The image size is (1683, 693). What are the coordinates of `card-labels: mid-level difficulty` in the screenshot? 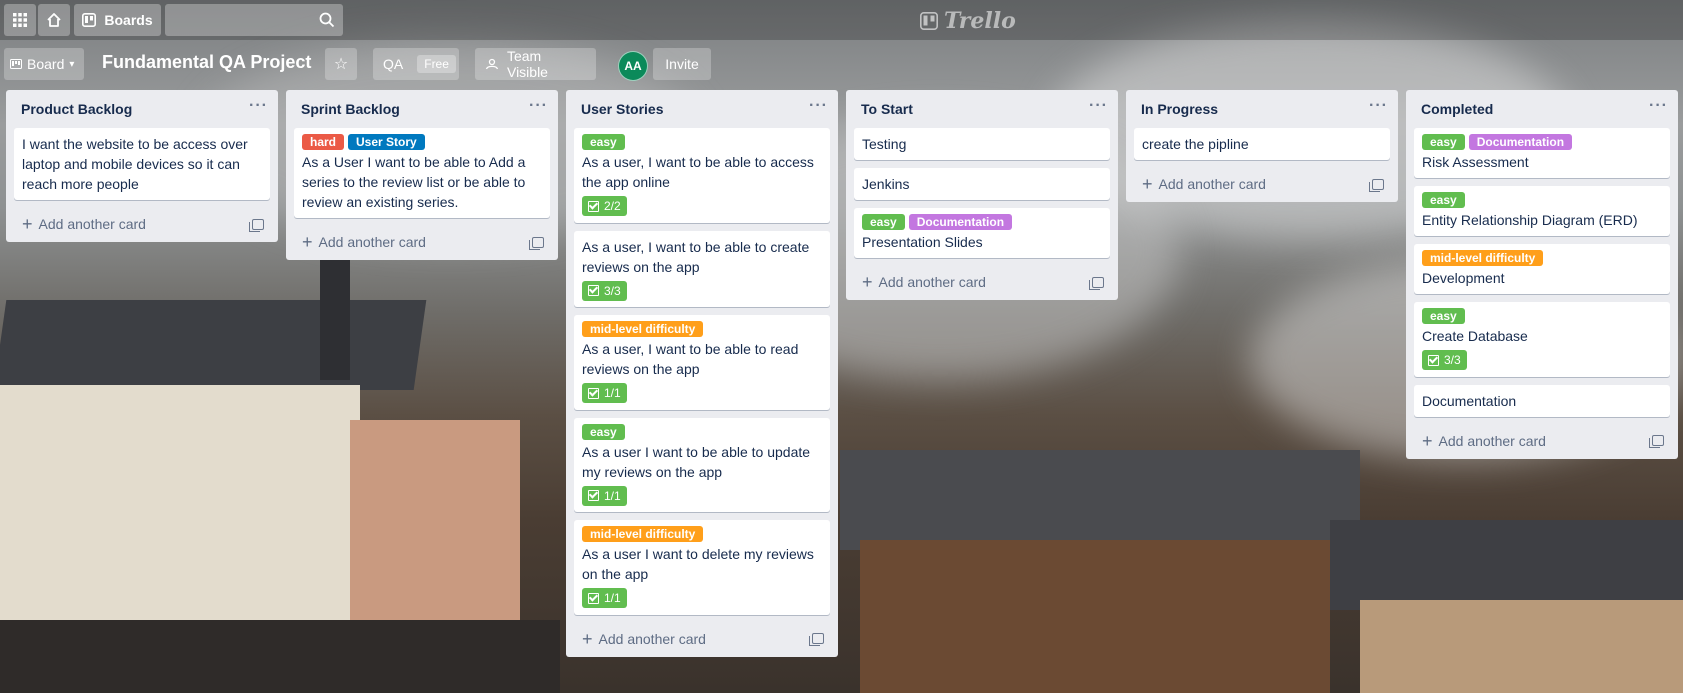 It's located at (702, 329).